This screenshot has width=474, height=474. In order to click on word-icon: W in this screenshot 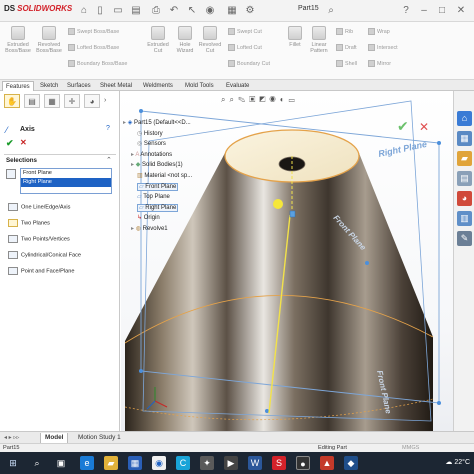, I will do `click(255, 463)`.